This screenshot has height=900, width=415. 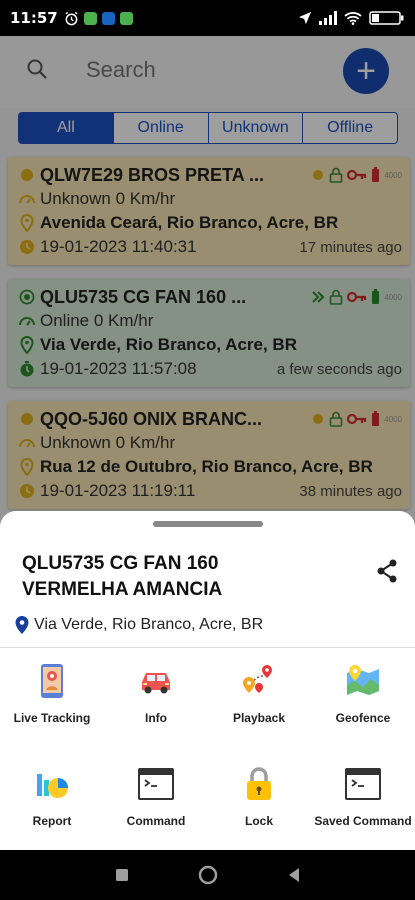 I want to click on target-icon, so click(x=27, y=297).